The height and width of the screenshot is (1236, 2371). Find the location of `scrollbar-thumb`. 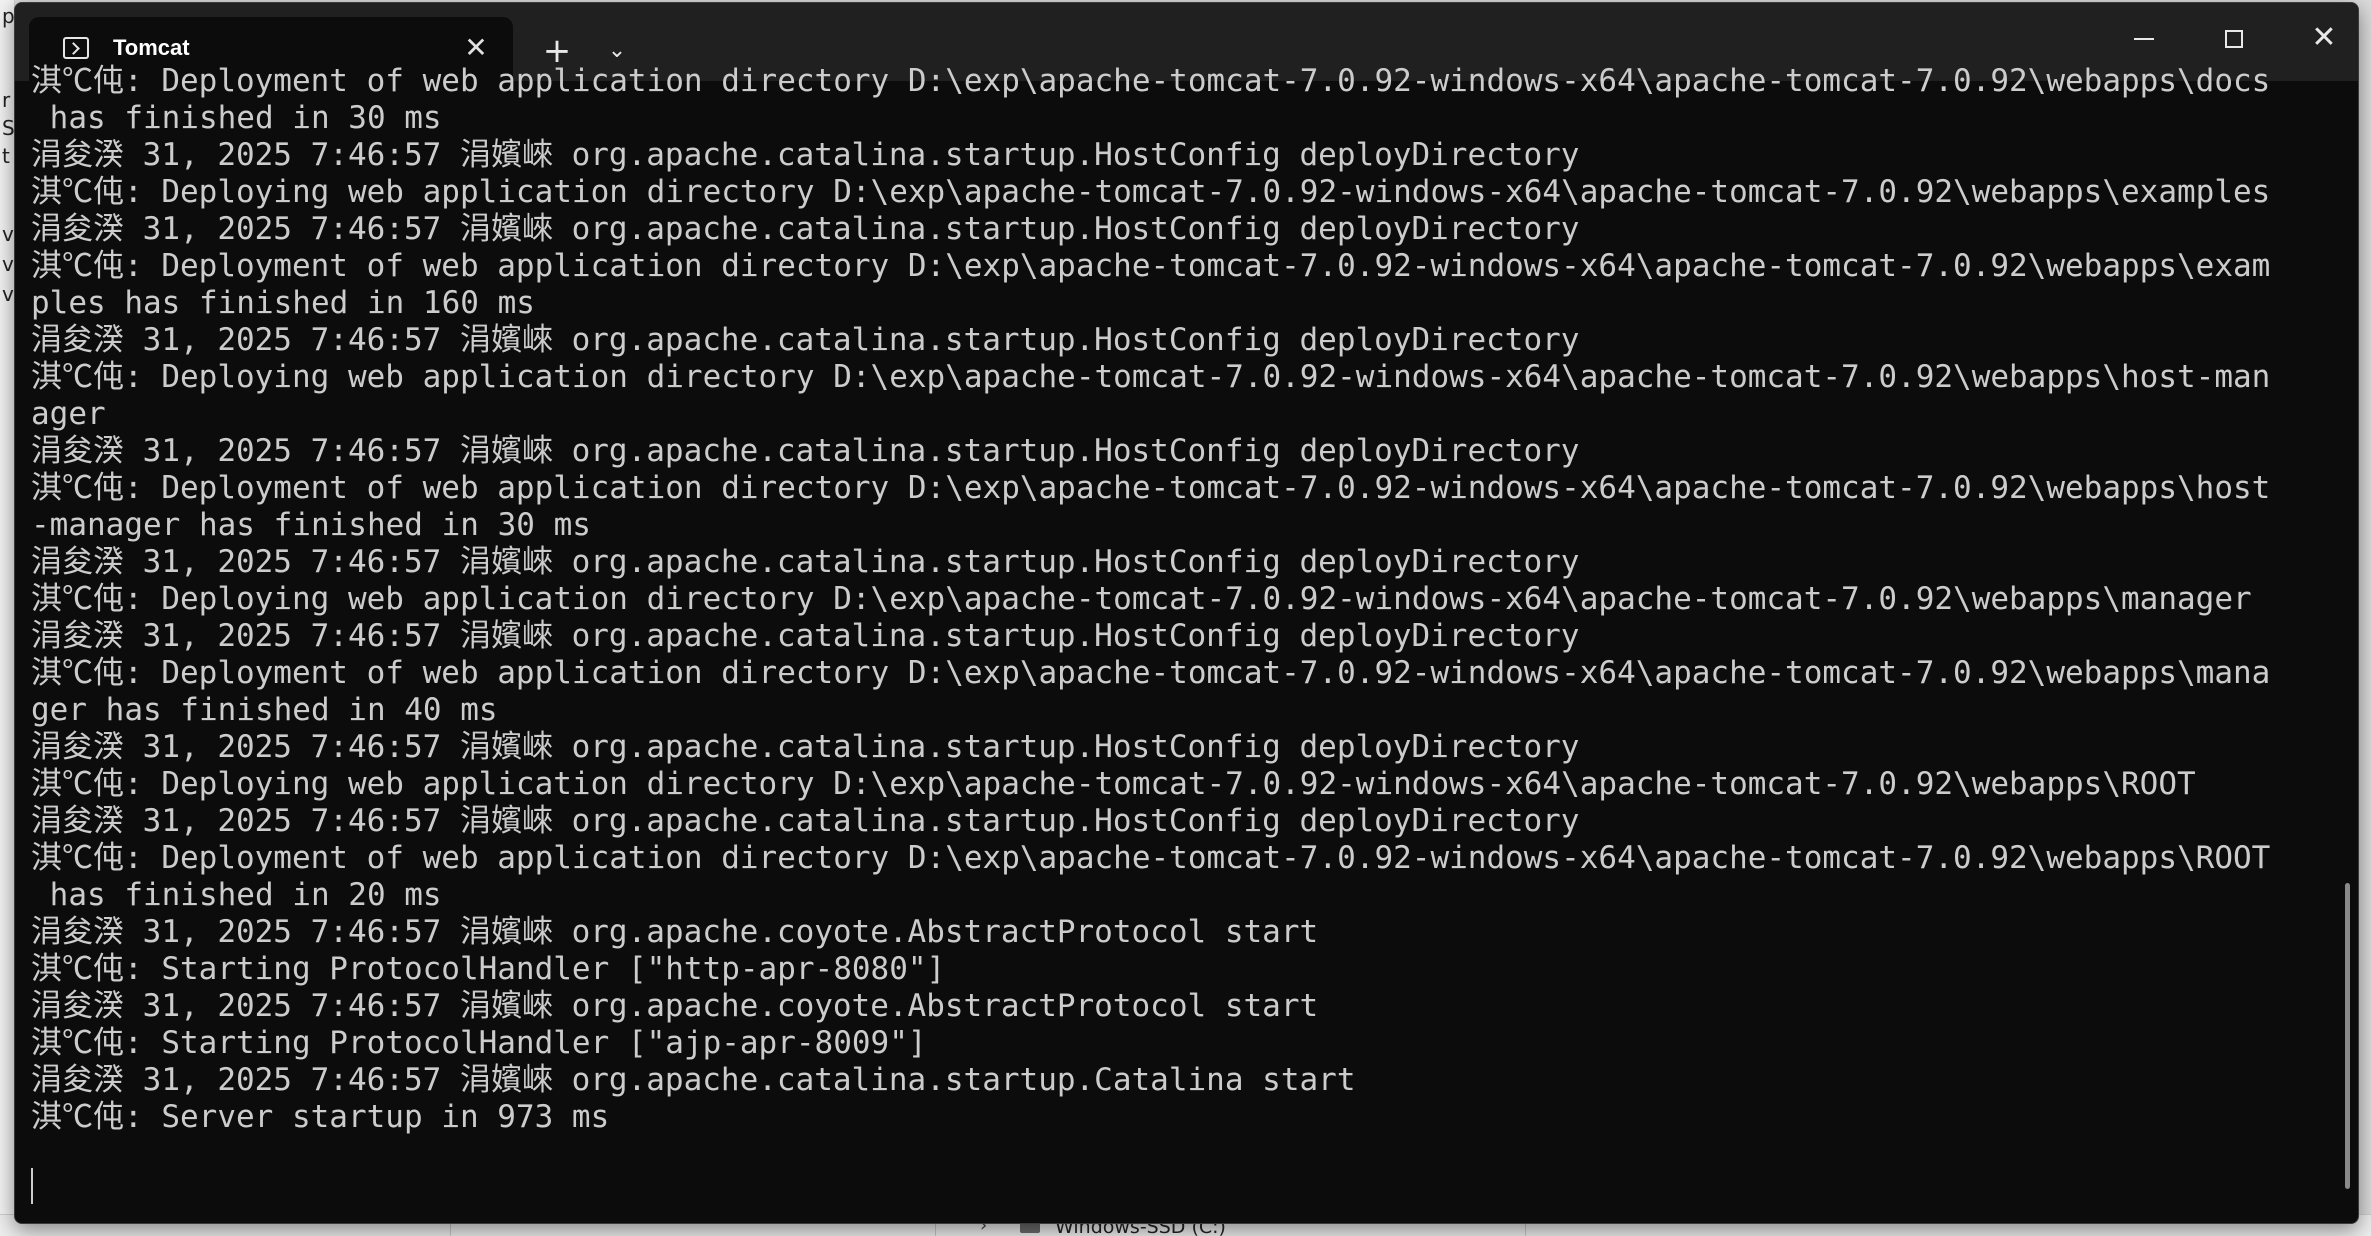

scrollbar-thumb is located at coordinates (2347, 1036).